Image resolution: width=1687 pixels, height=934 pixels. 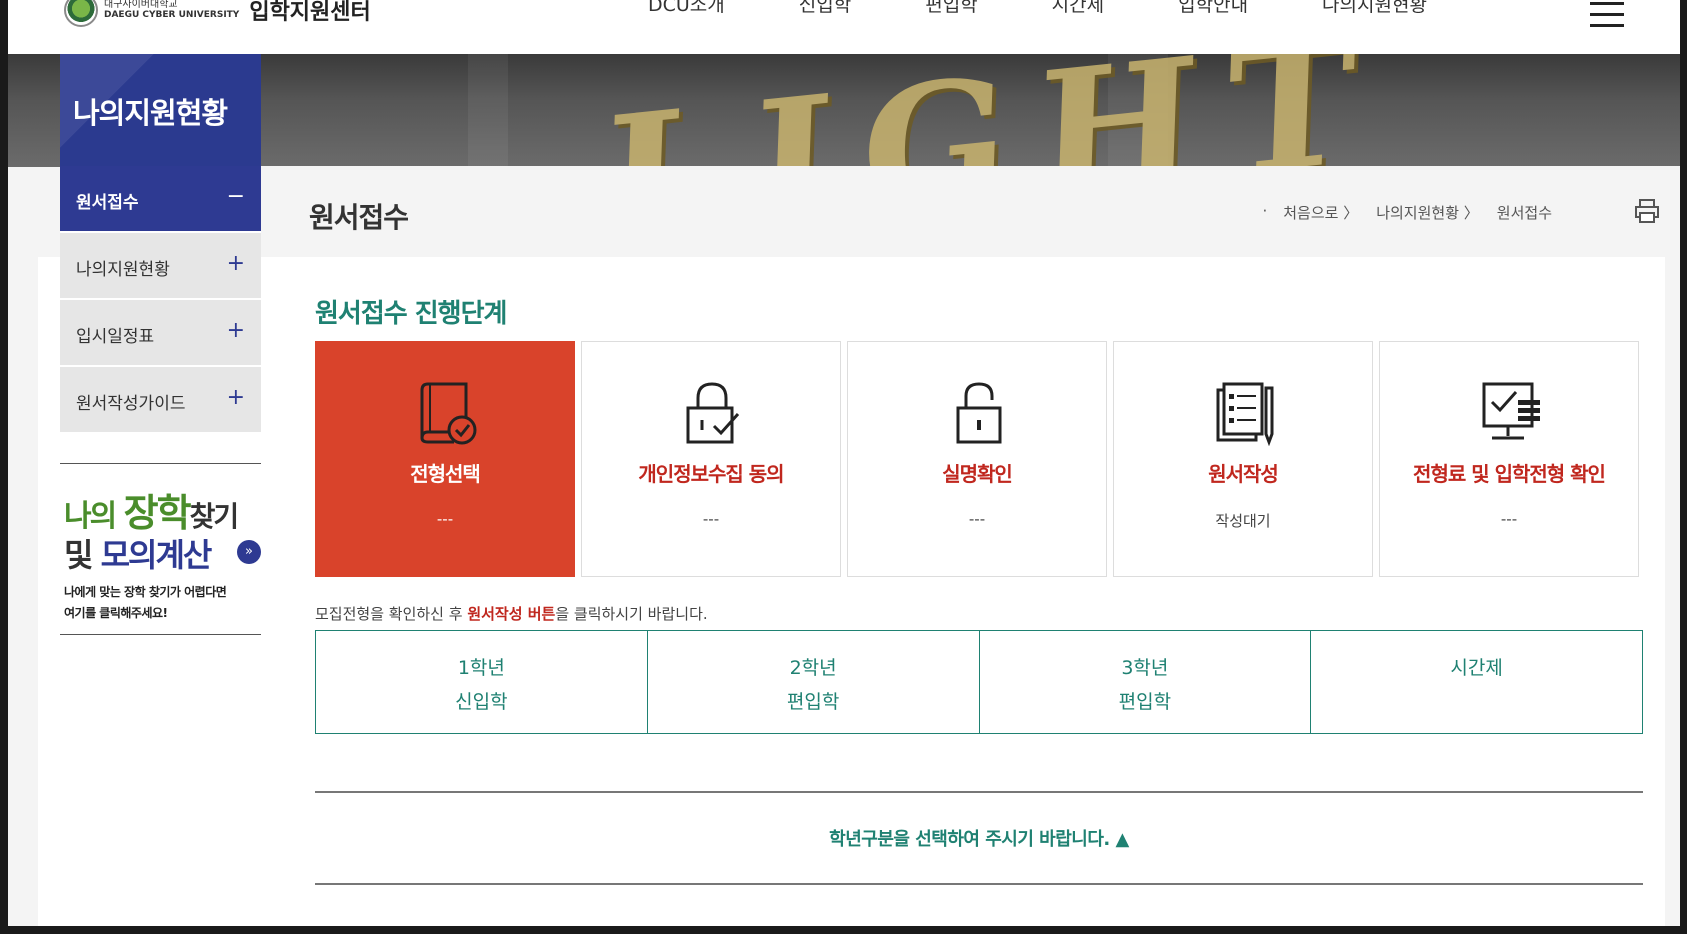 What do you see at coordinates (977, 459) in the screenshot?
I see `step-identity-verify: 실명확인 ---` at bounding box center [977, 459].